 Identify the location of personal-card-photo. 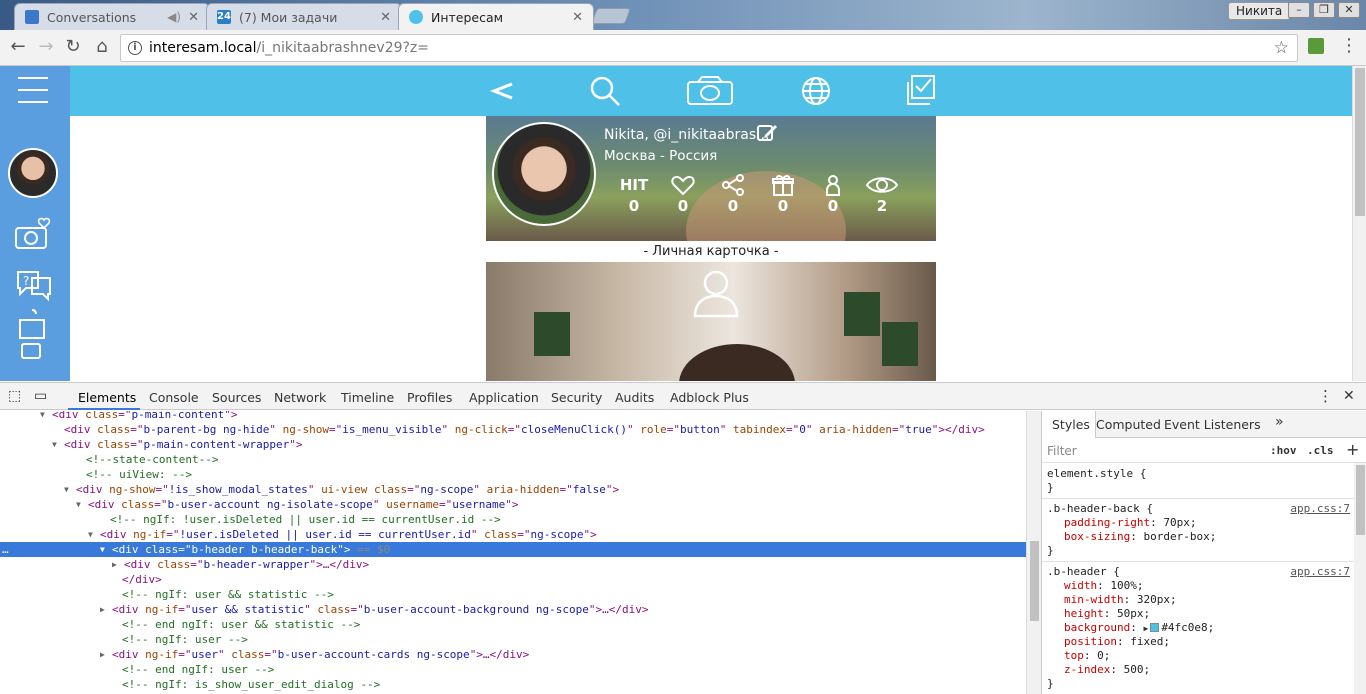
(711, 321).